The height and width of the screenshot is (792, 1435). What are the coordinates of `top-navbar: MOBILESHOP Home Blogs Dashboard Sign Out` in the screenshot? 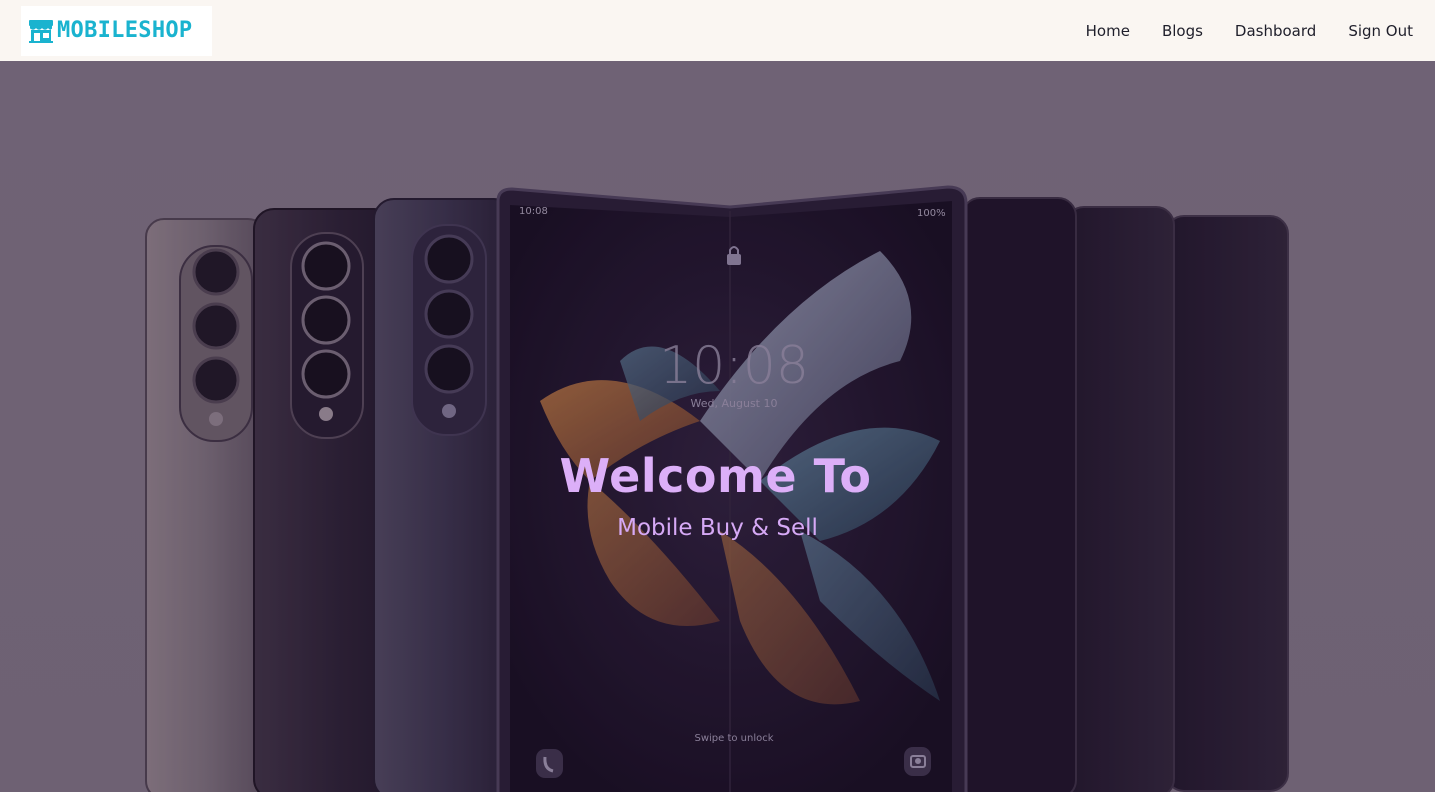 It's located at (717, 30).